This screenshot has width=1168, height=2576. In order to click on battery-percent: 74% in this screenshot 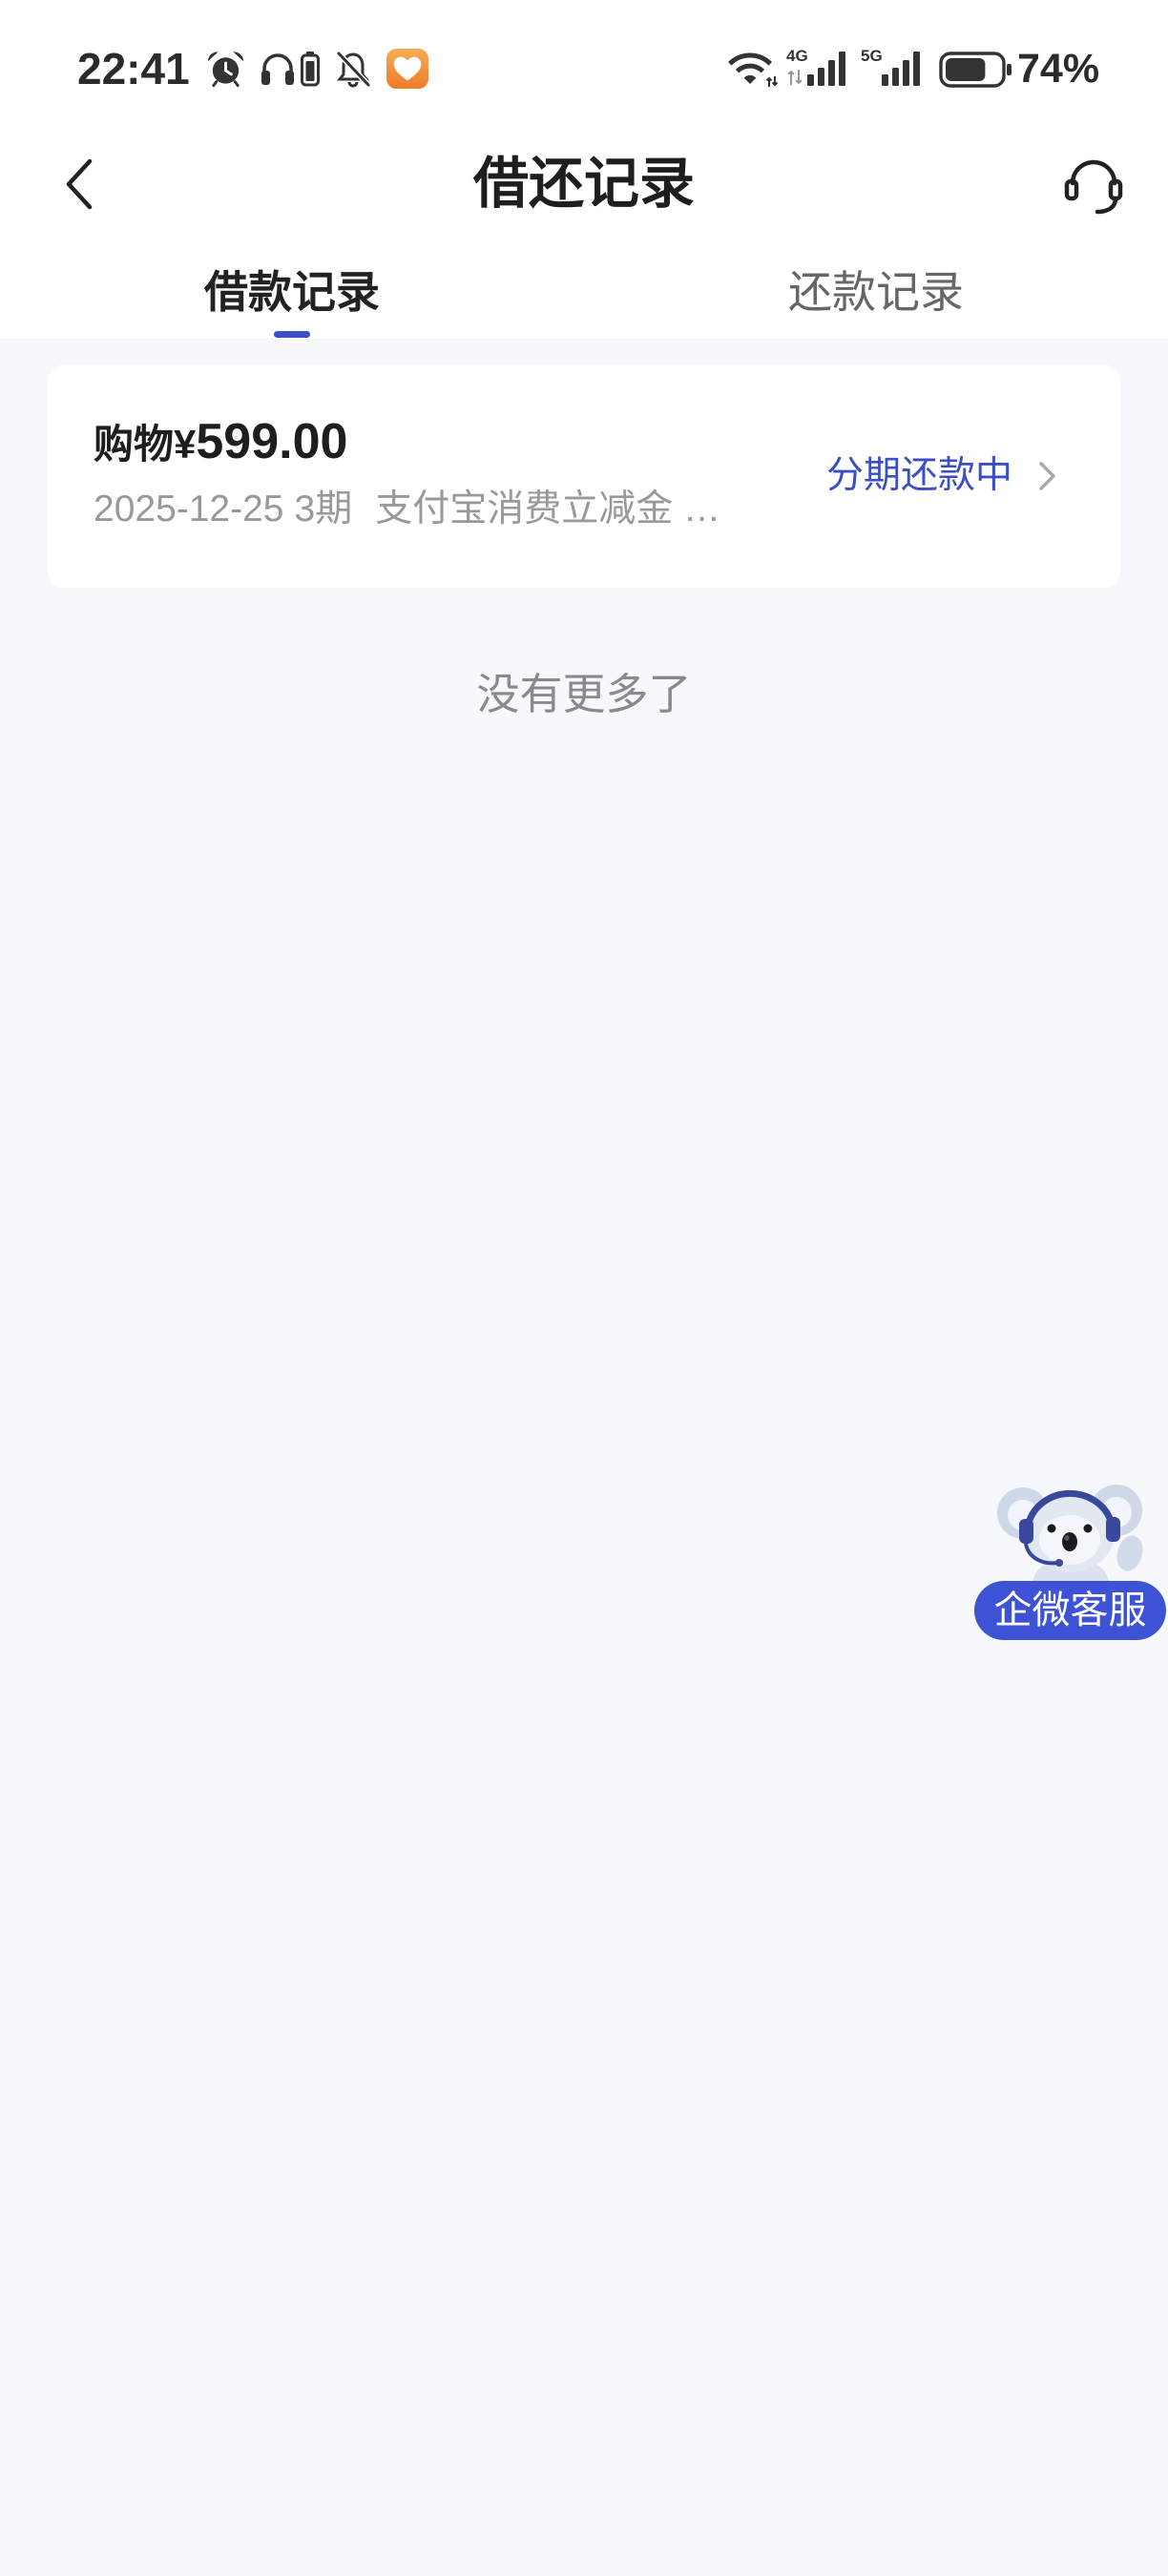, I will do `click(1058, 69)`.